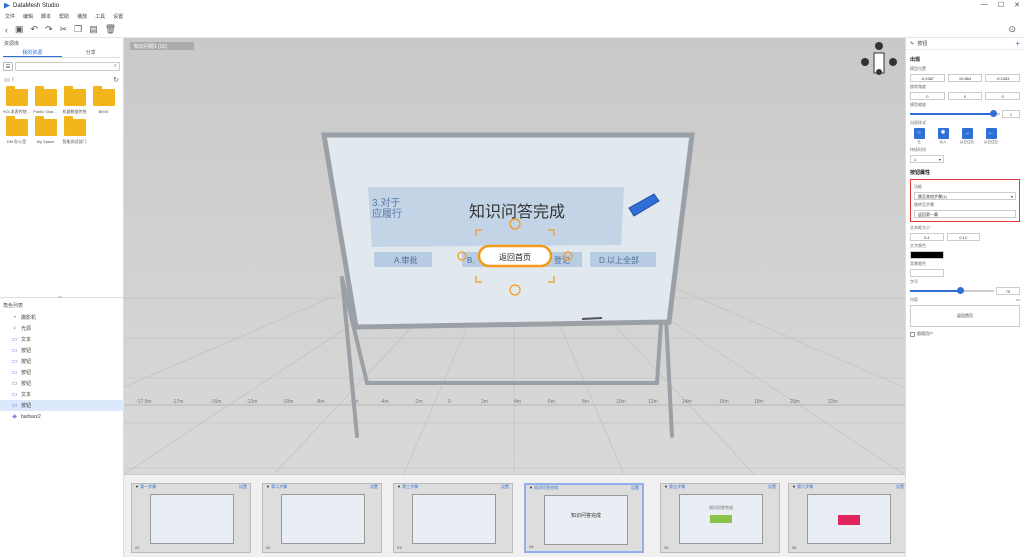 Image resolution: width=1024 pixels, height=557 pixels. What do you see at coordinates (965, 196) in the screenshot?
I see `event-select: 跳至其他步骤(1) ▾` at bounding box center [965, 196].